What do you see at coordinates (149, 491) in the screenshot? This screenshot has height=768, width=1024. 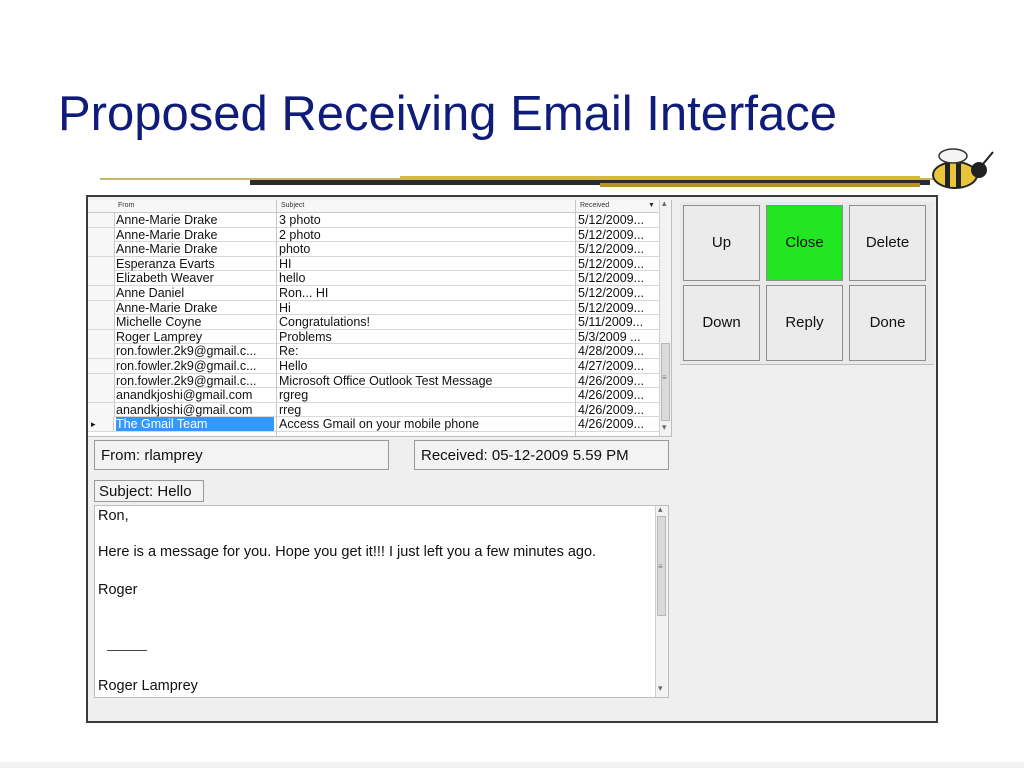 I see `subject-field: Subject: Hello` at bounding box center [149, 491].